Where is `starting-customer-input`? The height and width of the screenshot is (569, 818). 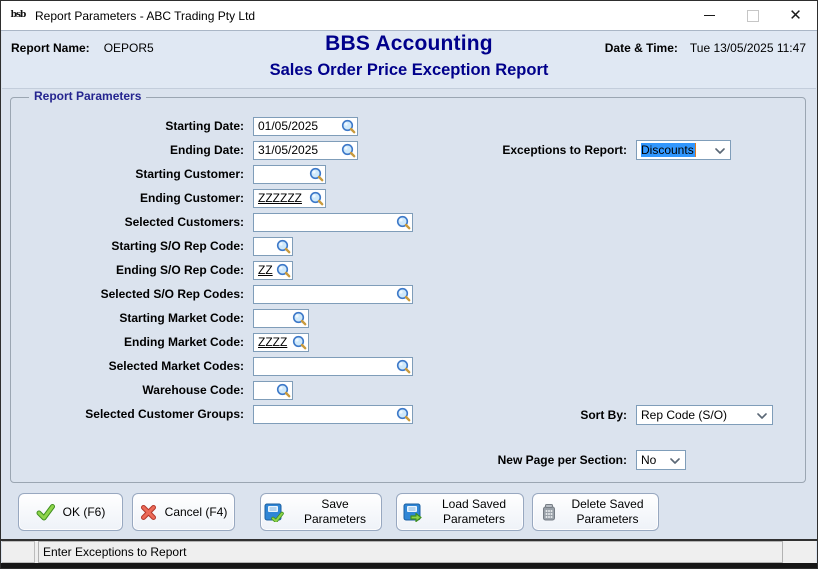 starting-customer-input is located at coordinates (289, 174).